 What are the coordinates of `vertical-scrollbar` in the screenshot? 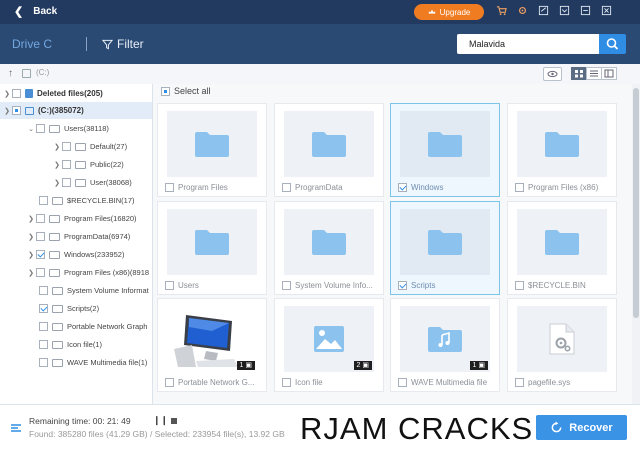 It's located at (636, 244).